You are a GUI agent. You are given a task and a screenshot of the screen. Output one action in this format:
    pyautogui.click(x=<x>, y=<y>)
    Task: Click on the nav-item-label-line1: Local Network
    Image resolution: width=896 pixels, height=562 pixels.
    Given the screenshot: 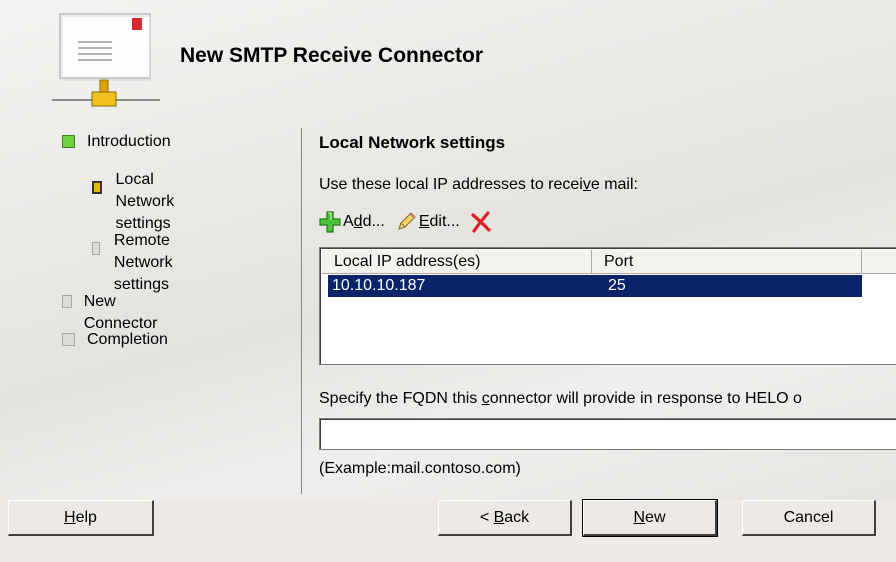 What is the action you would take?
    pyautogui.click(x=145, y=190)
    